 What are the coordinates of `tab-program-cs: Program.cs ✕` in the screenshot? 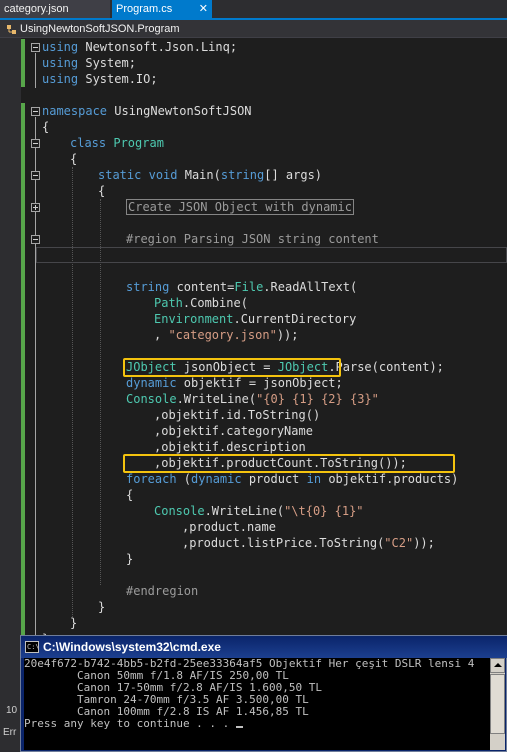 It's located at (162, 9).